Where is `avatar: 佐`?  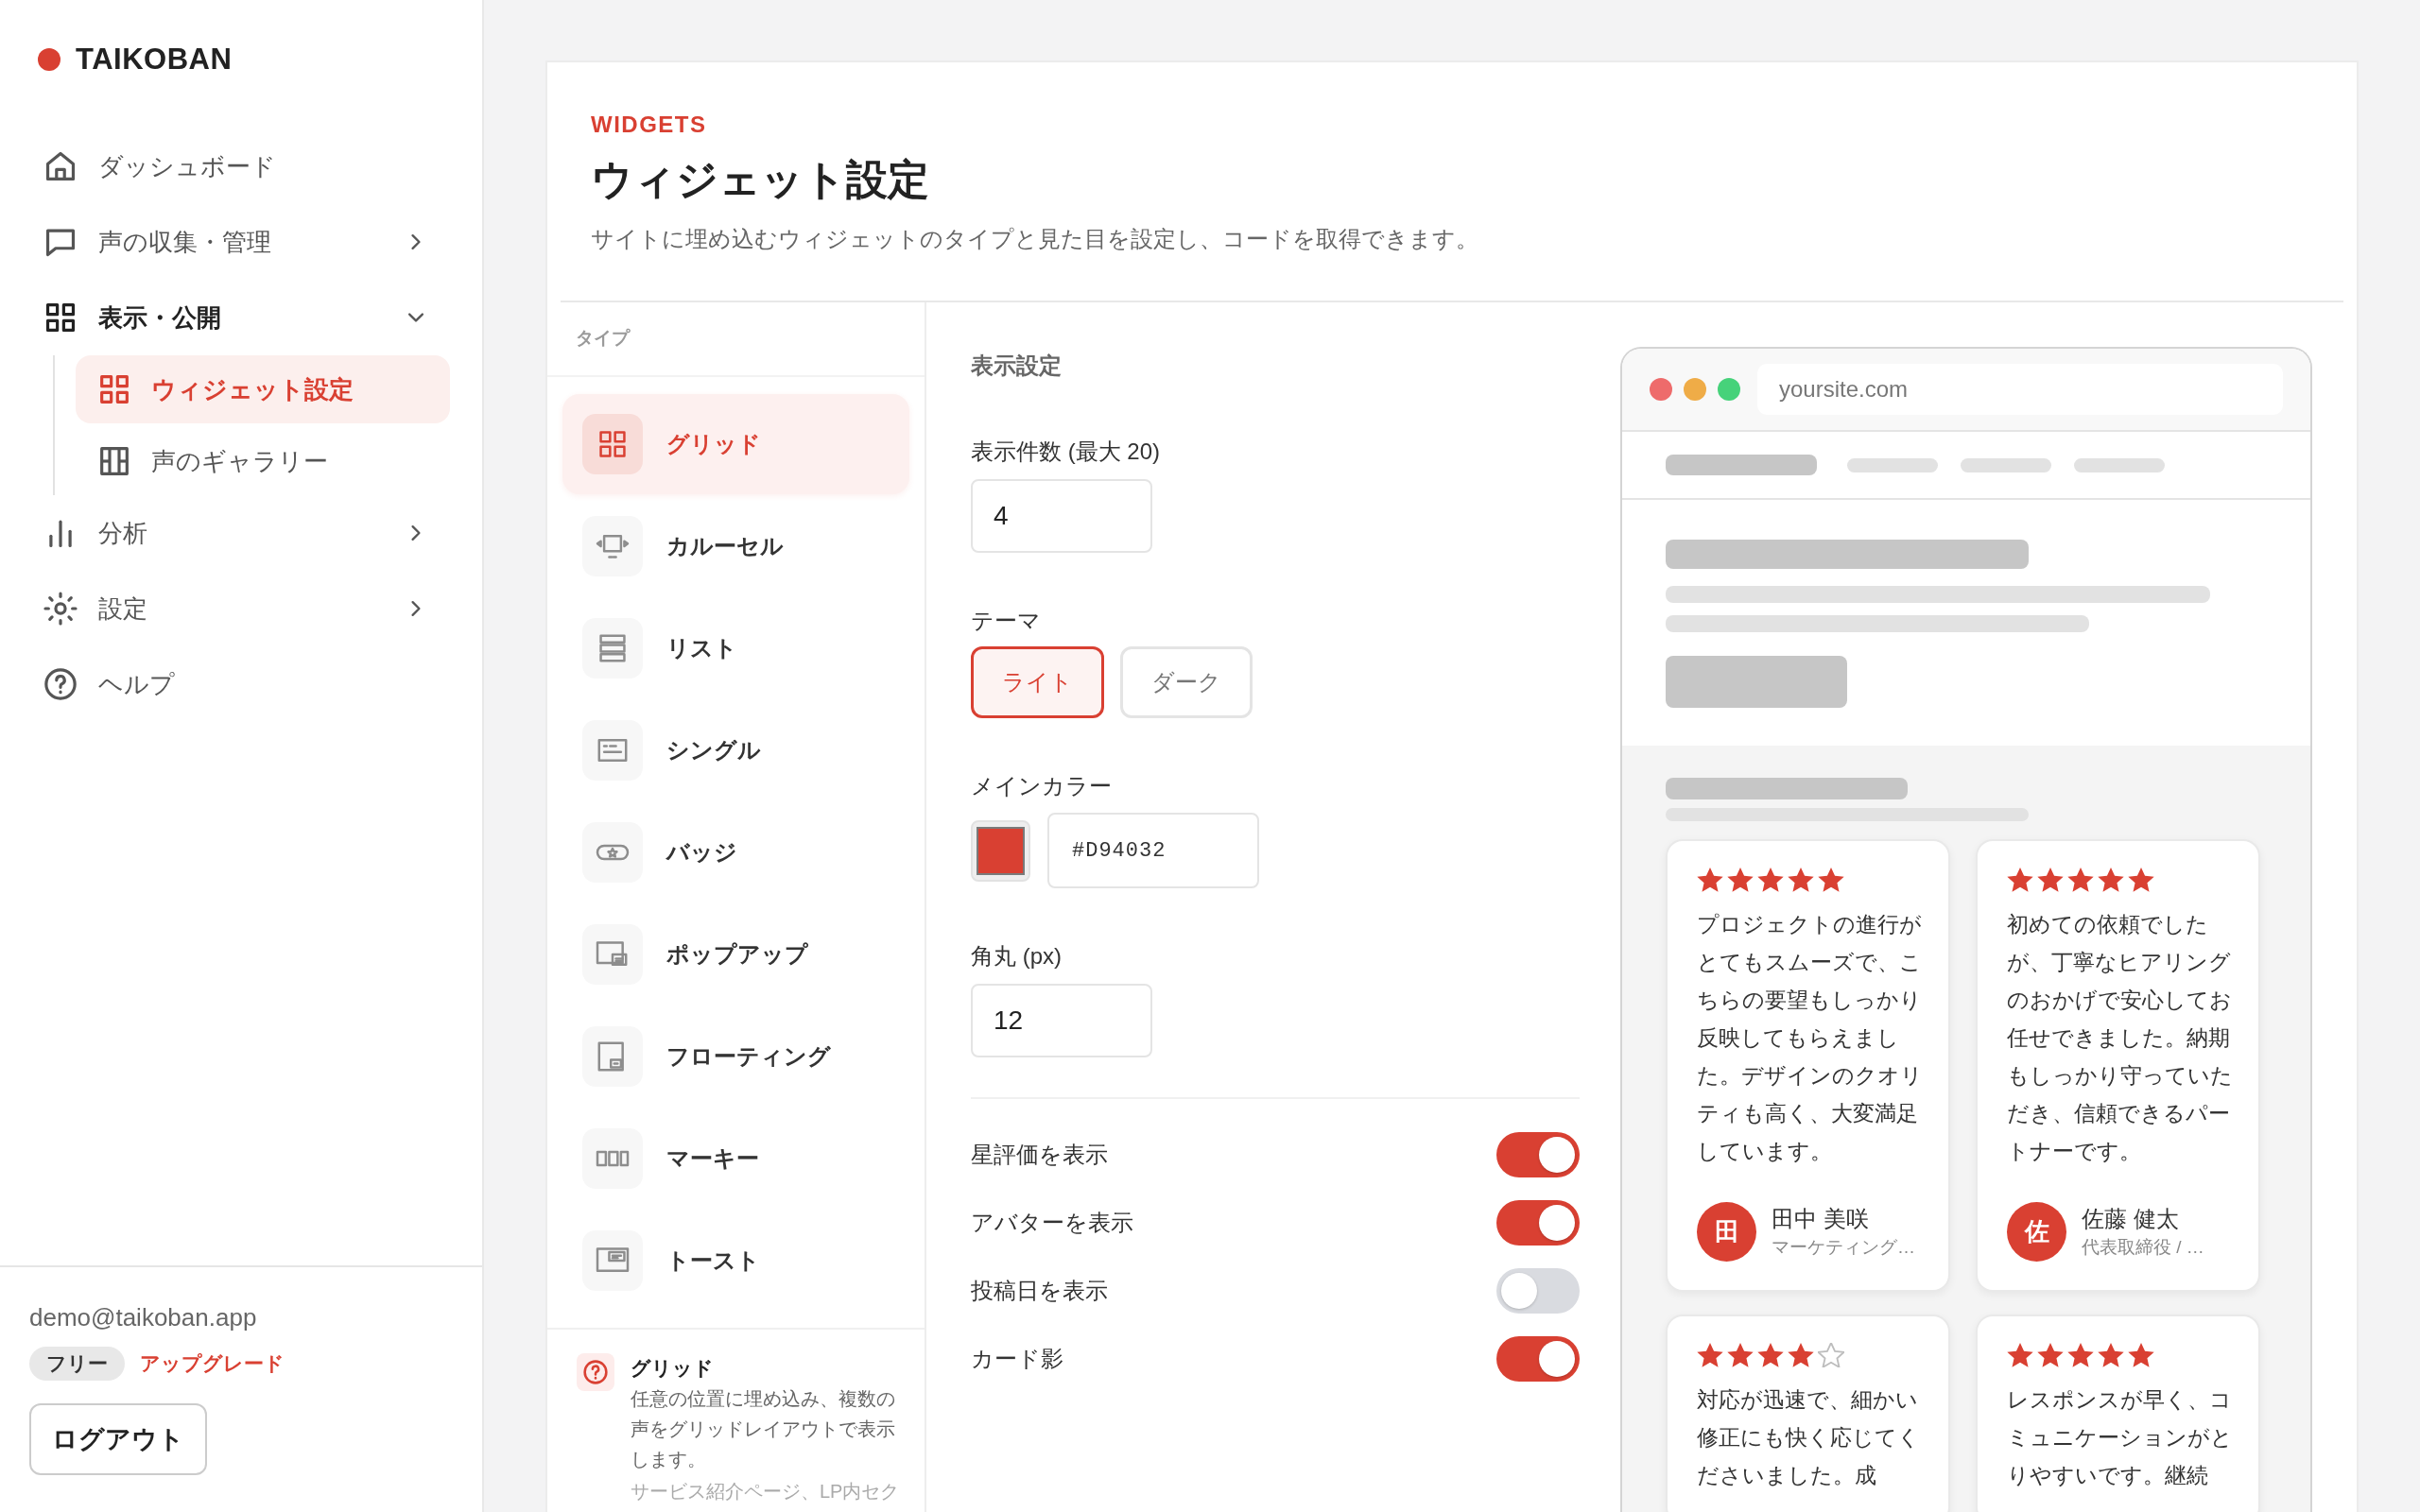 avatar: 佐 is located at coordinates (2036, 1232).